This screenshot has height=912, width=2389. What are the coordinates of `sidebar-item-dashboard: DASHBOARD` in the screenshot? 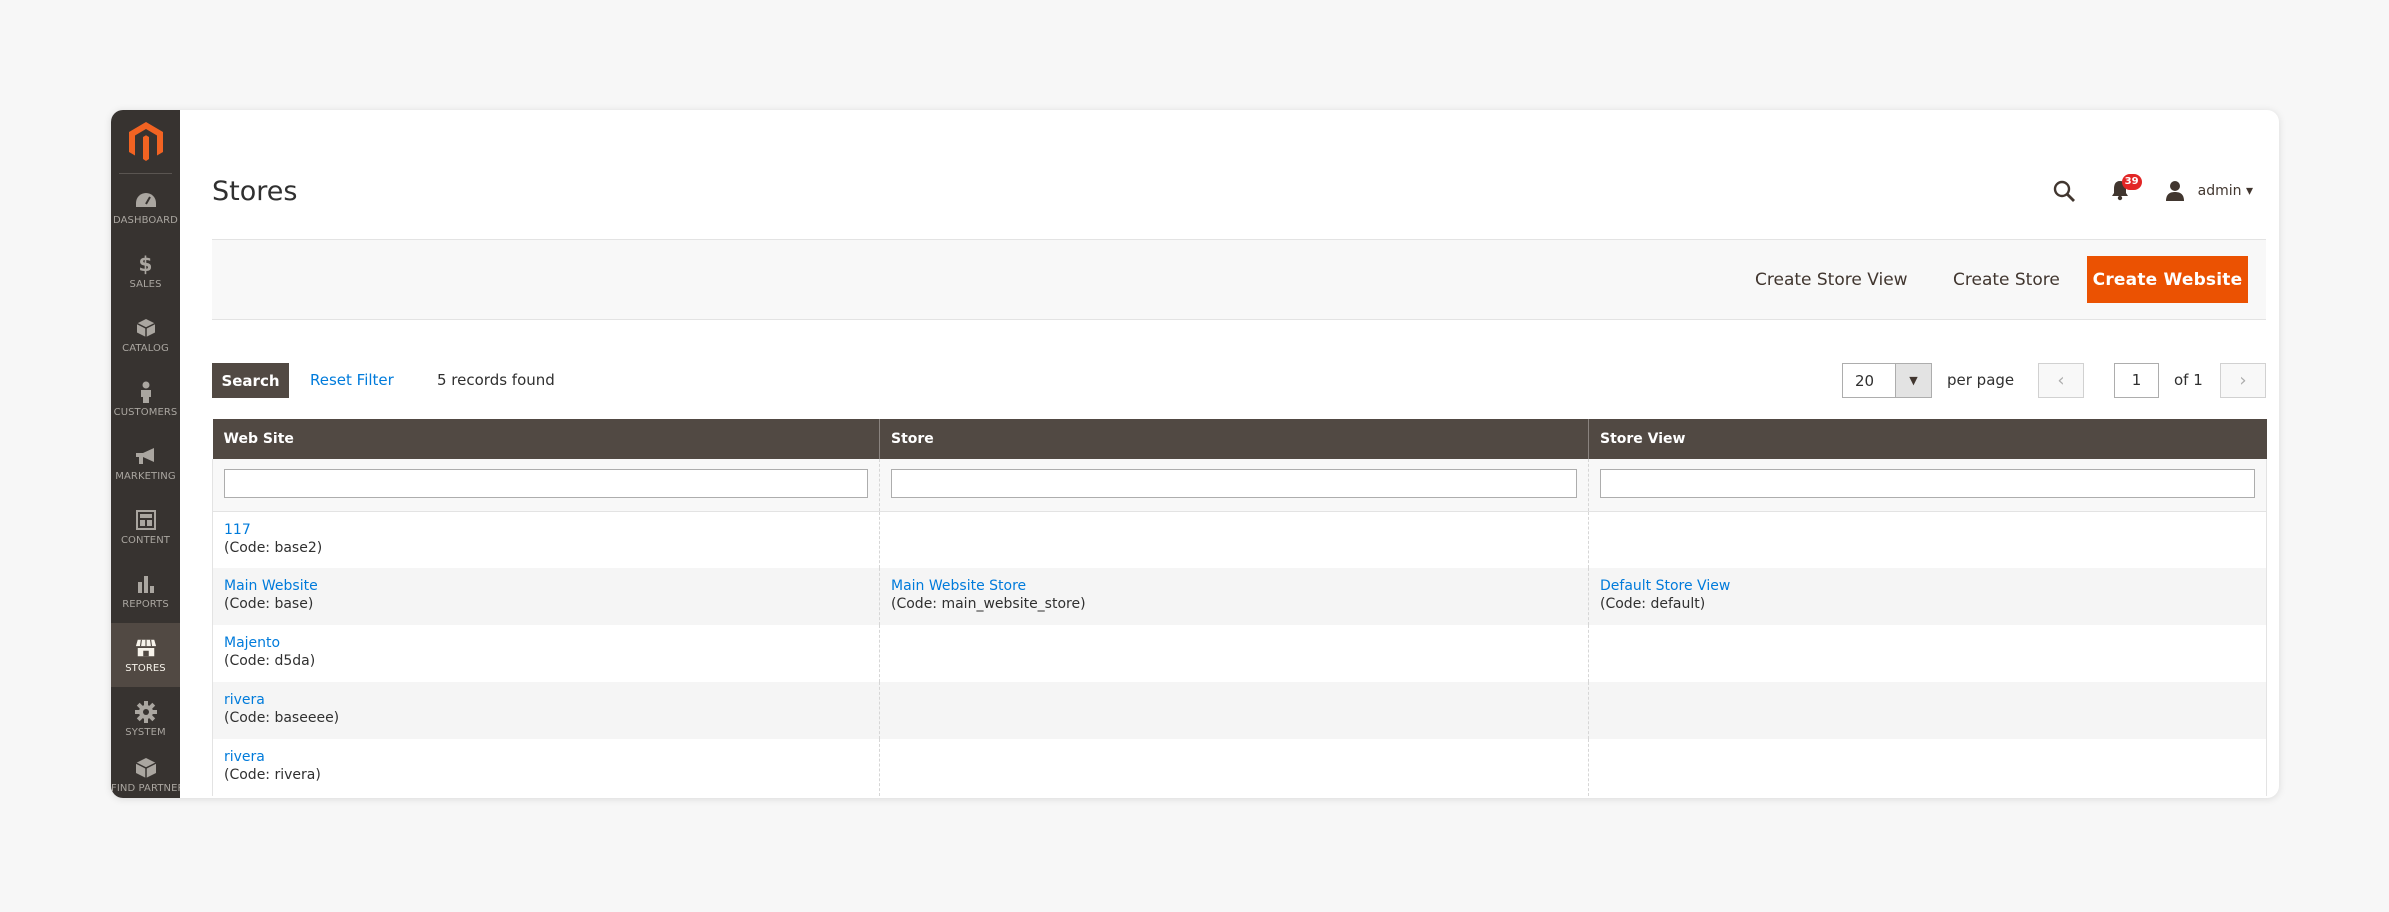 It's located at (145, 207).